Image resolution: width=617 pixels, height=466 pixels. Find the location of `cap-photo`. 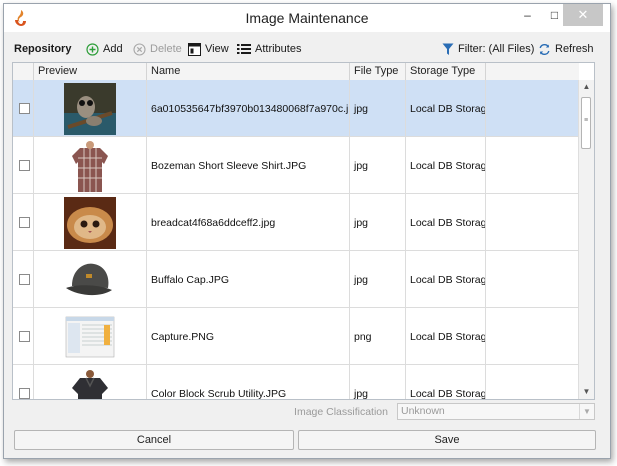

cap-photo is located at coordinates (90, 279).